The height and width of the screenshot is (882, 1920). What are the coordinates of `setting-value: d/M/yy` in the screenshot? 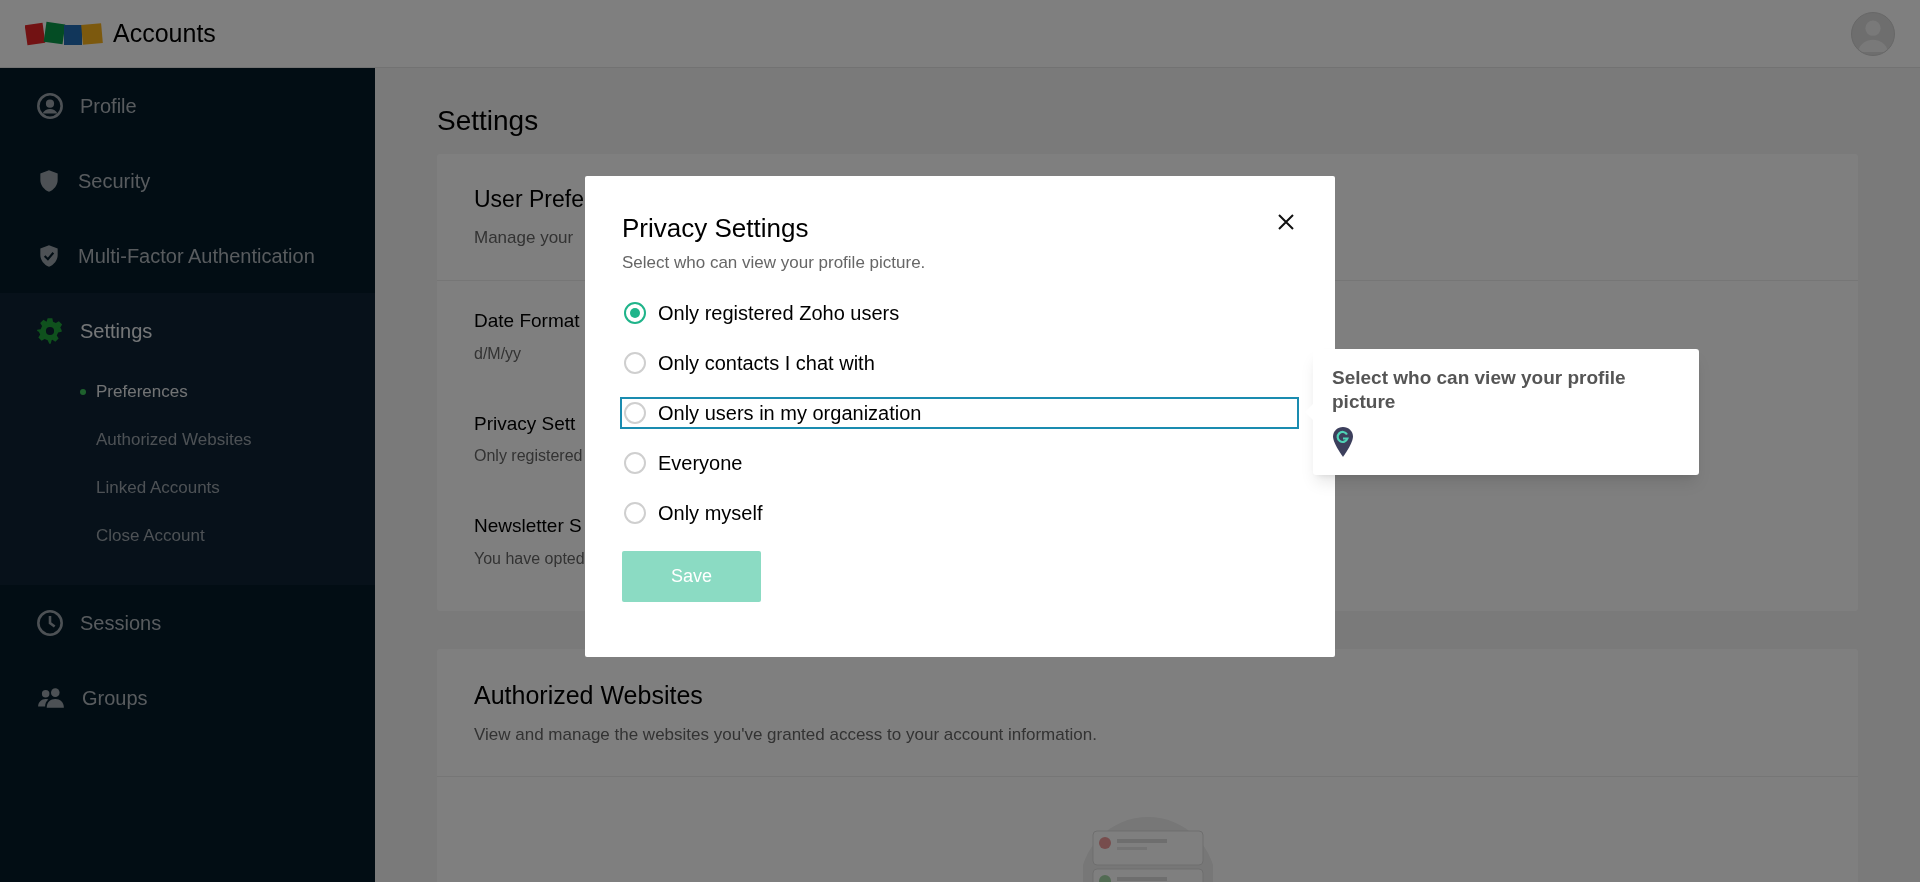 It's located at (498, 353).